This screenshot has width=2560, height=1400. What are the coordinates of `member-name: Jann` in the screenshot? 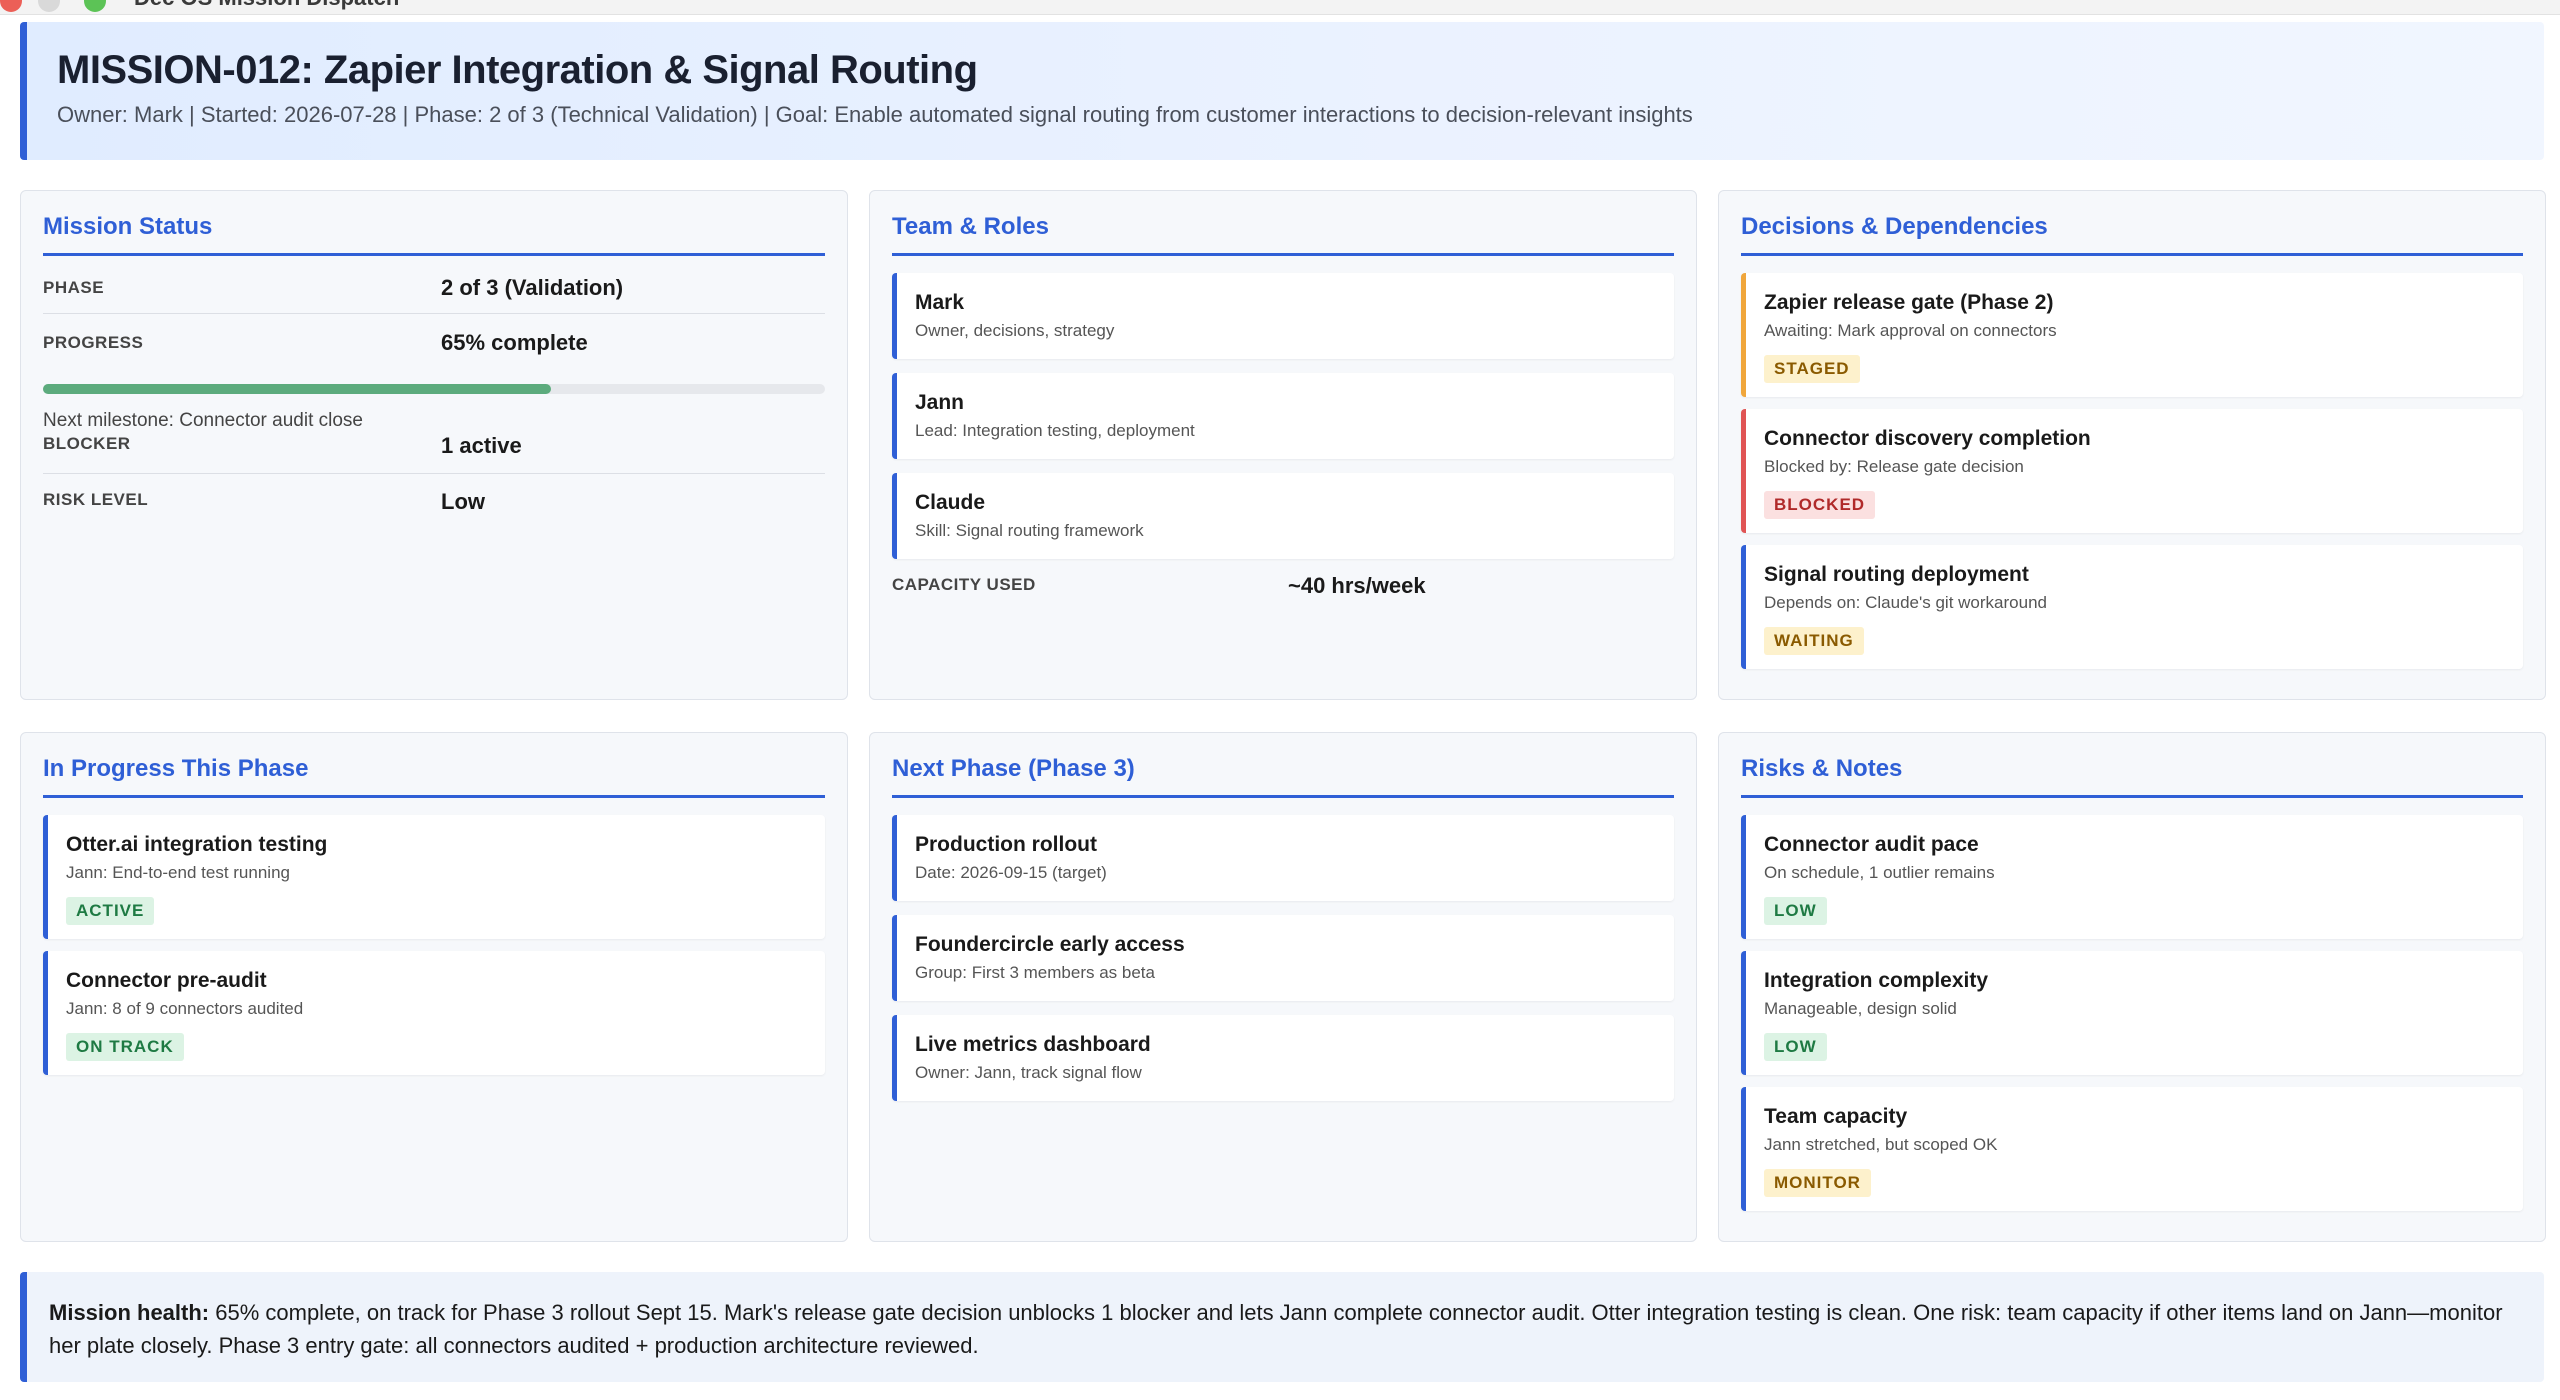 It's located at (940, 402).